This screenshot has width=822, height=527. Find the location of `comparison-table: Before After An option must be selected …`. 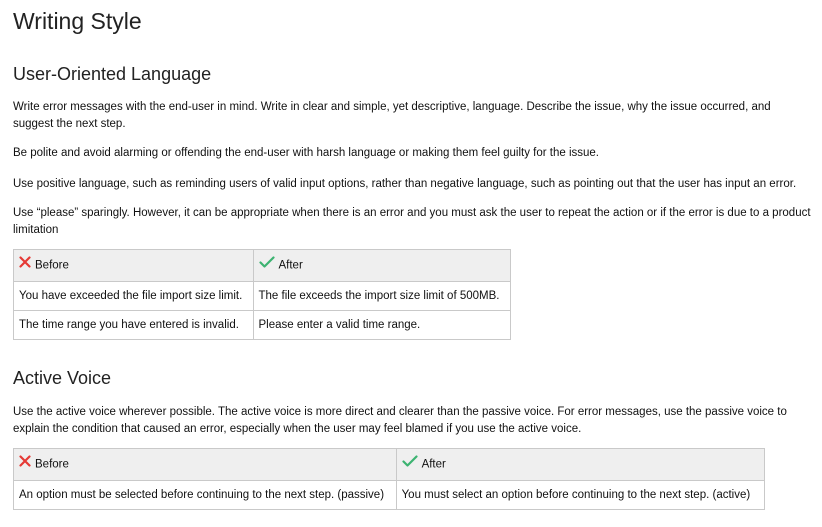

comparison-table: Before After An option must be selected … is located at coordinates (389, 479).